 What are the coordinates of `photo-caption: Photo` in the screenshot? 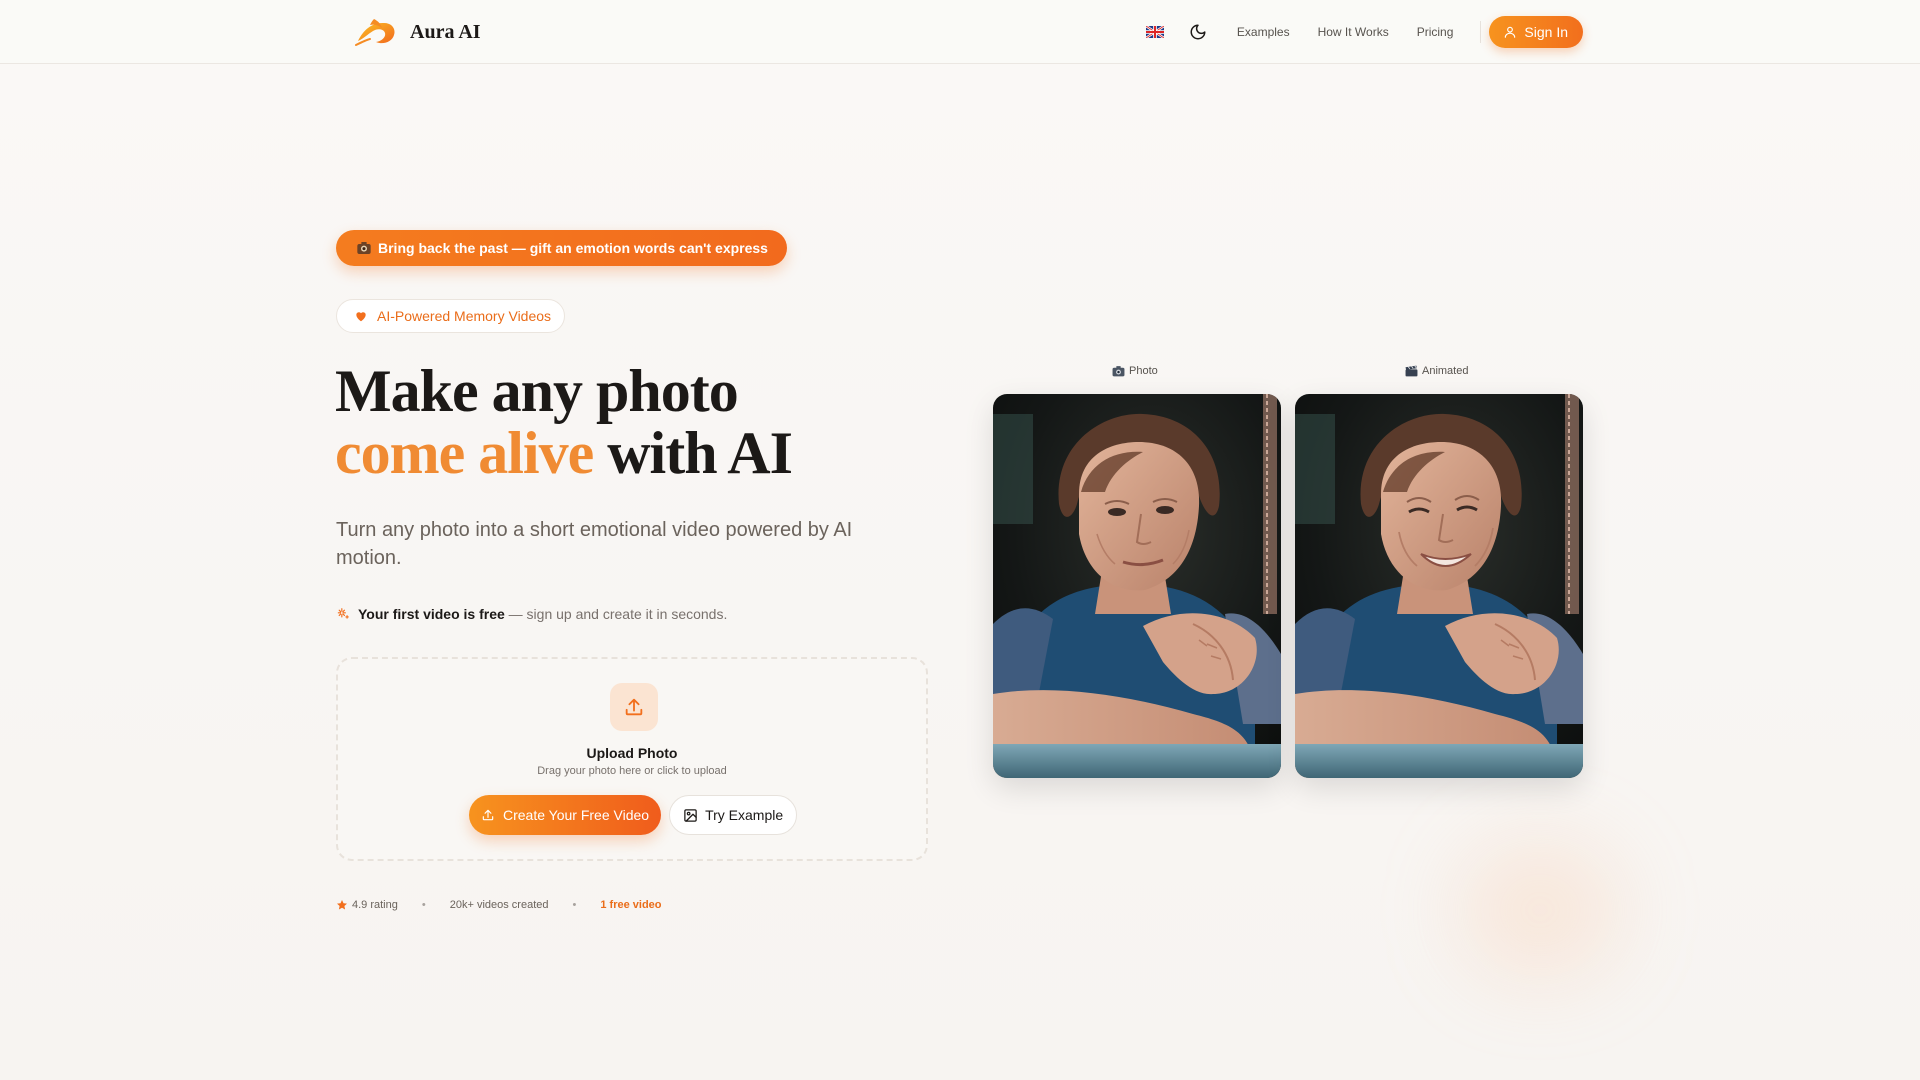 It's located at (1135, 371).